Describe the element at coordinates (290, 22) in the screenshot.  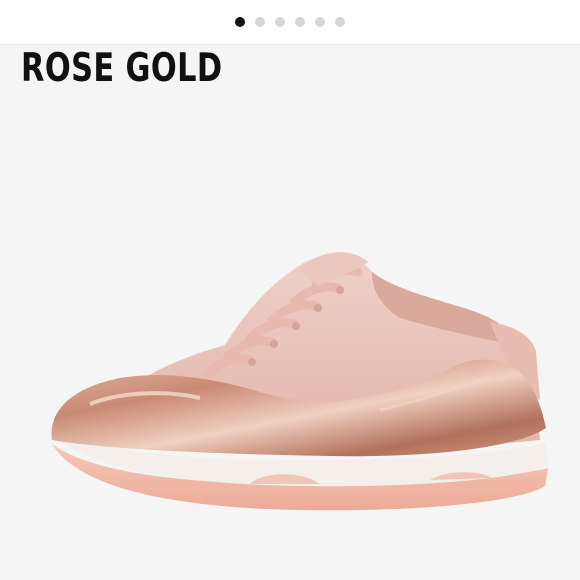
I see `carousel-indicator` at that location.